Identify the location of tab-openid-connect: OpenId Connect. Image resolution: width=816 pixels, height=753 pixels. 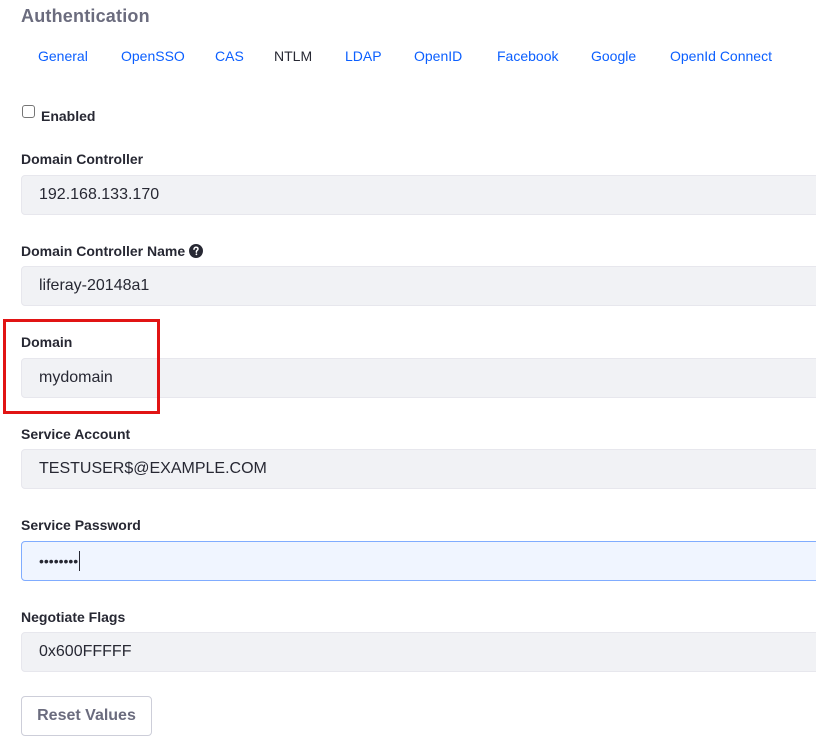
(721, 56).